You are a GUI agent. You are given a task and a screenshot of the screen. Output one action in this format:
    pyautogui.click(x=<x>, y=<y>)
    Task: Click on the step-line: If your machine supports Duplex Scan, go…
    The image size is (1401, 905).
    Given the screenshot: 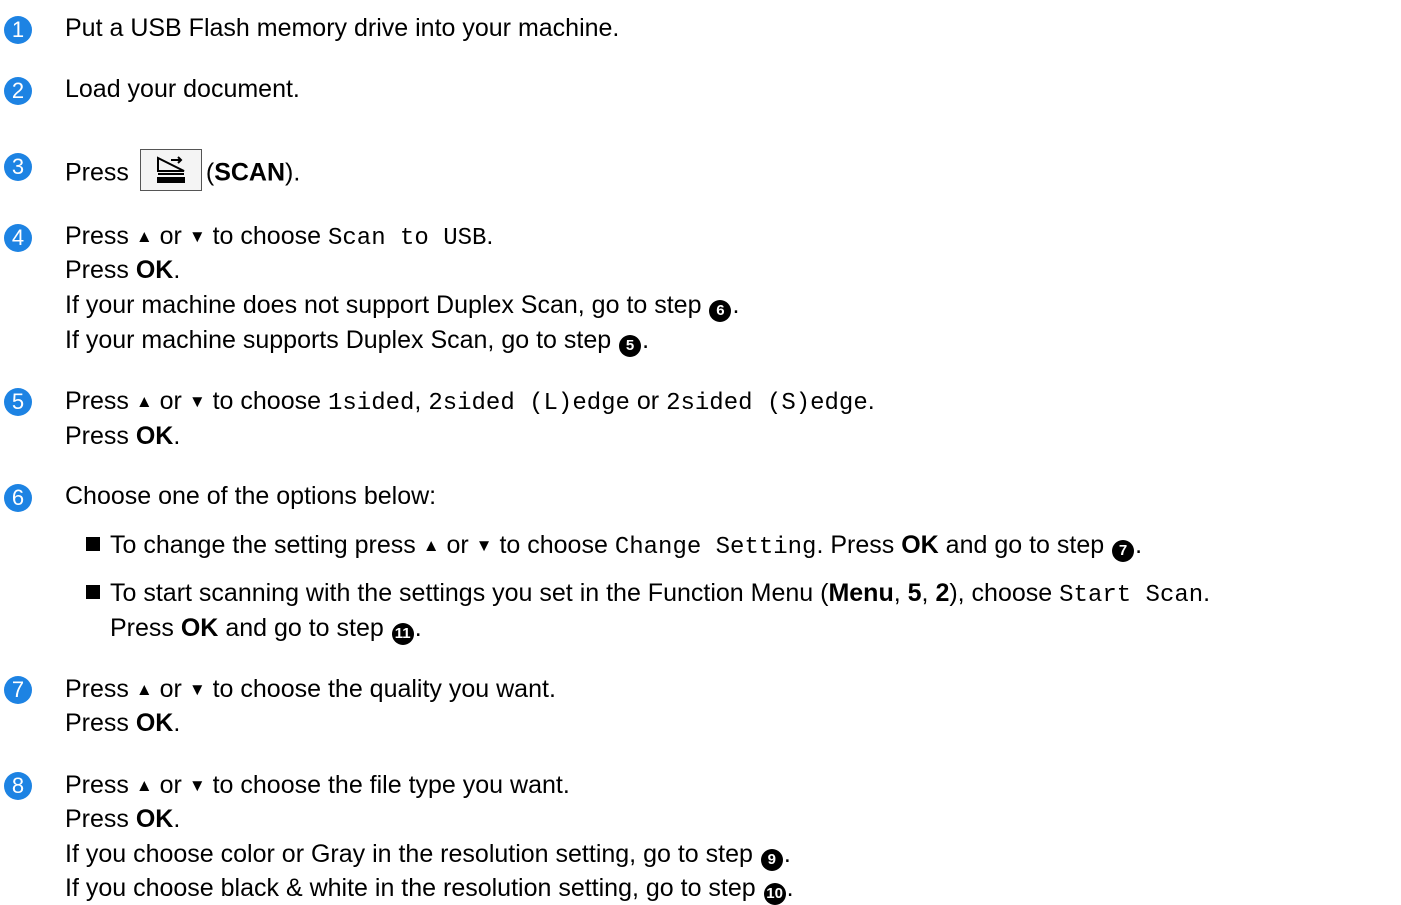 What is the action you would take?
    pyautogui.click(x=357, y=341)
    